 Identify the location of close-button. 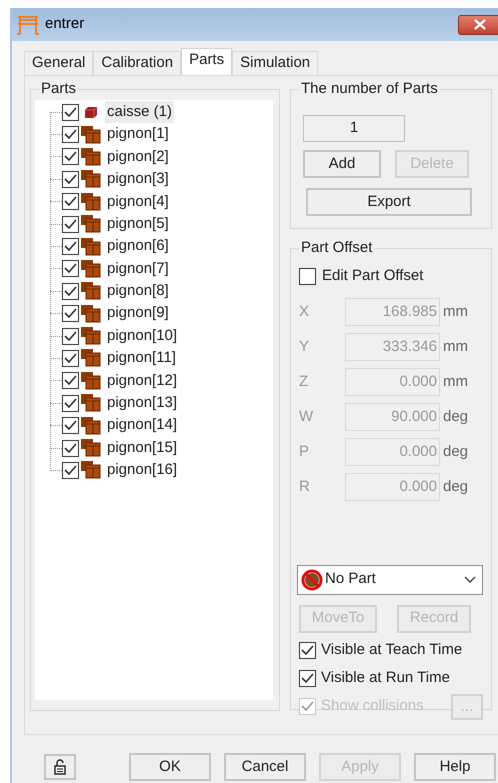
(478, 24).